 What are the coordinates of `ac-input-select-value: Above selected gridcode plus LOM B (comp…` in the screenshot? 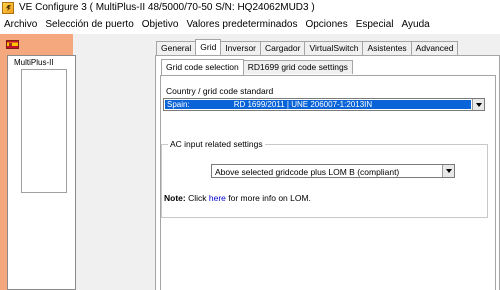 It's located at (307, 172).